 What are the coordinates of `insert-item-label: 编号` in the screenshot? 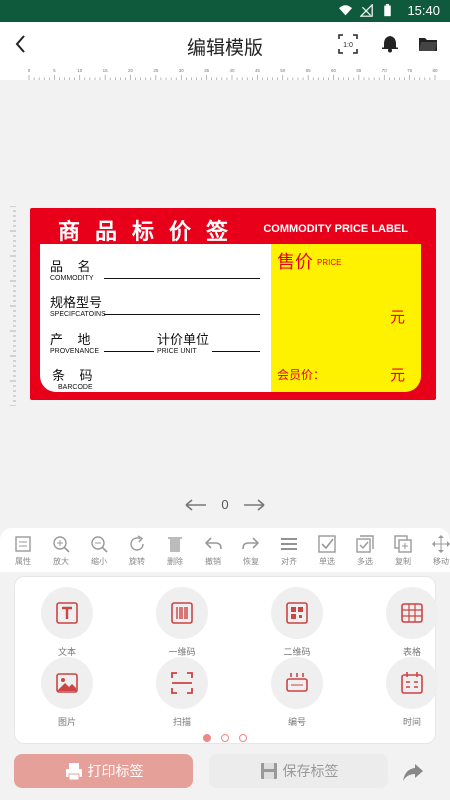 It's located at (296, 722).